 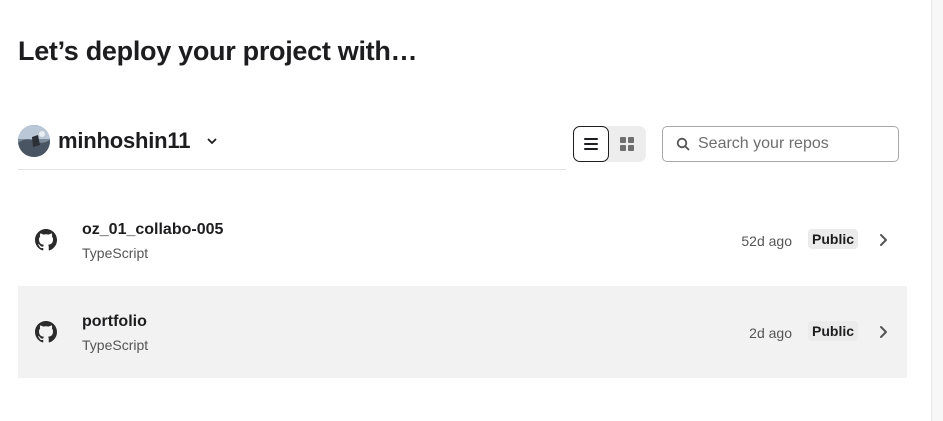 I want to click on chevron-down-icon, so click(x=212, y=141).